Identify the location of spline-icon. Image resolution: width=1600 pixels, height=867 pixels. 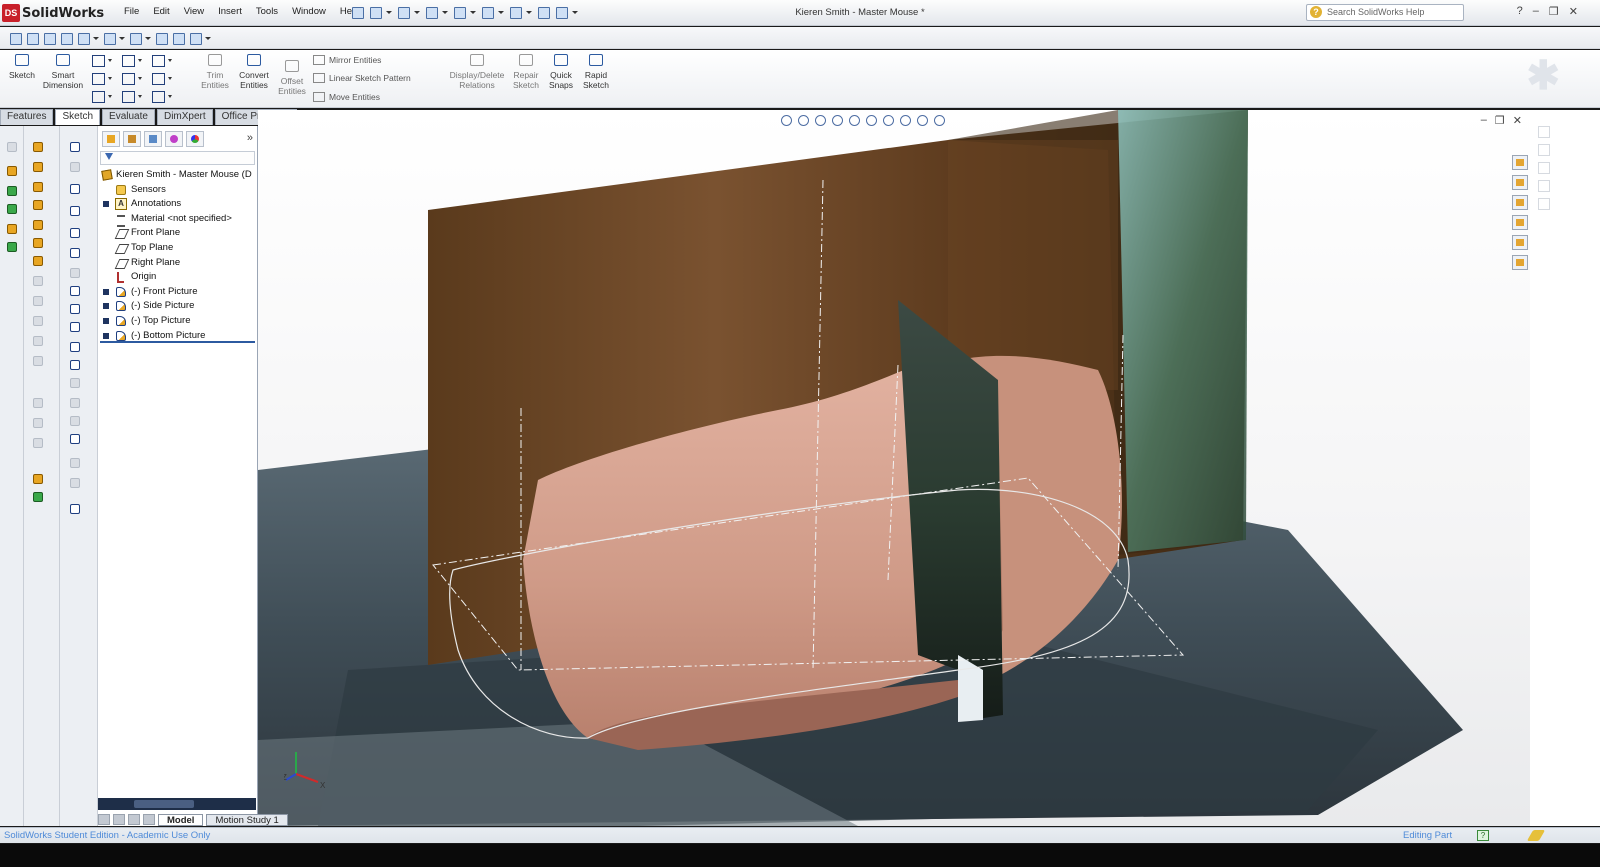
(165, 60).